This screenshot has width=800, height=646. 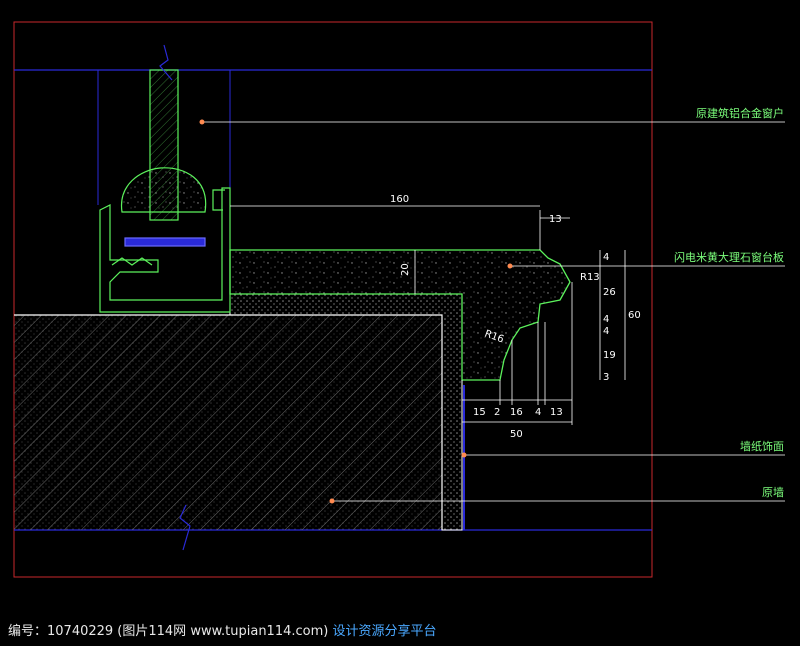 I want to click on label-wallpaper: 墙纸饰面, so click(x=762, y=446).